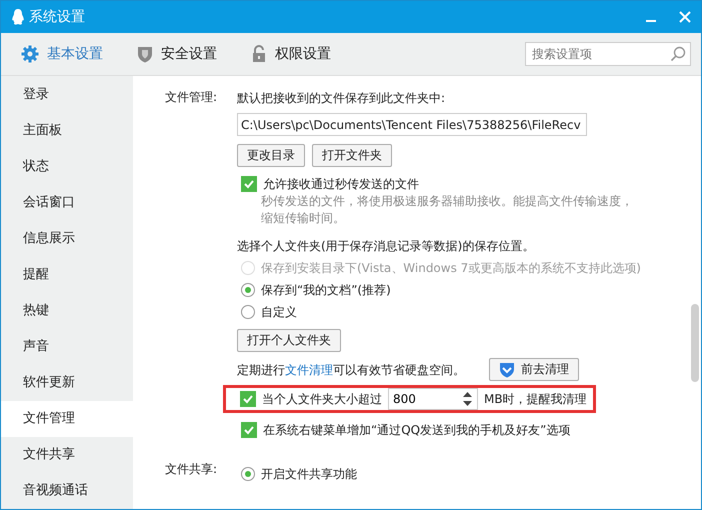 The image size is (702, 510). I want to click on settings-tab: 基本设置, so click(62, 54).